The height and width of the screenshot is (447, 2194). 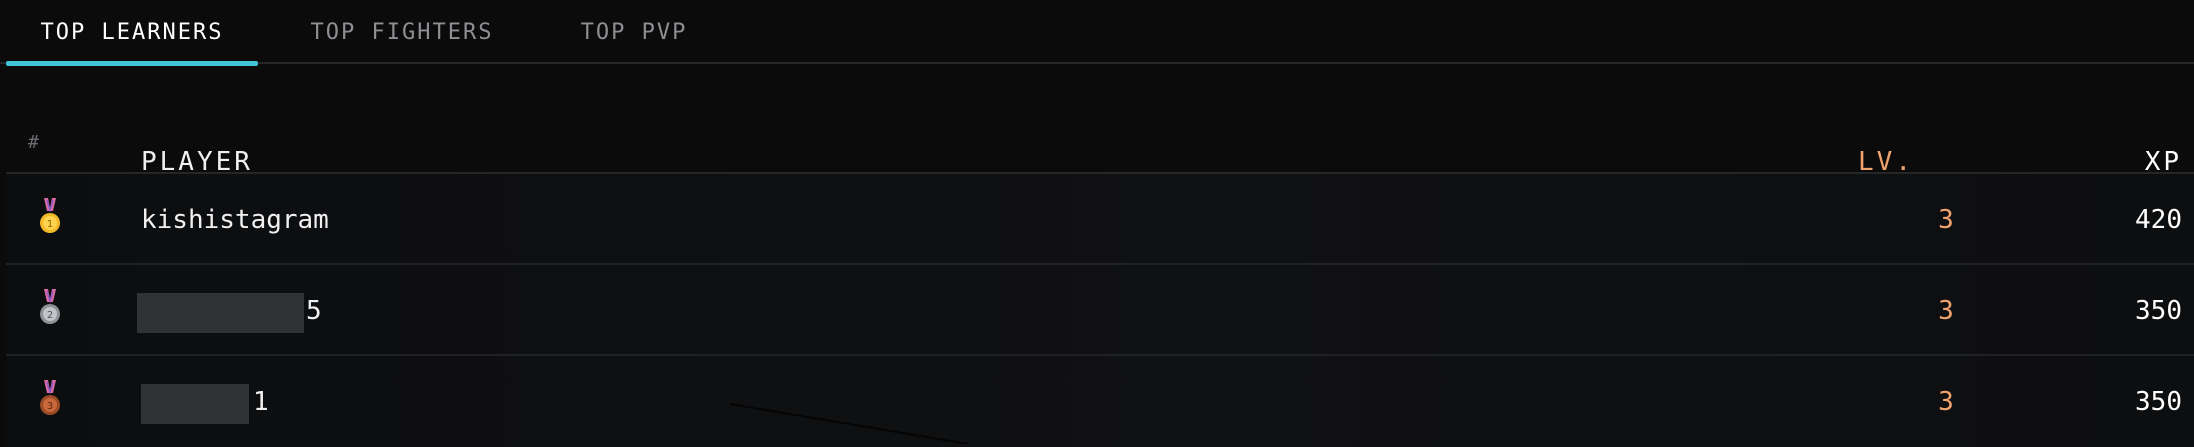 I want to click on table-header-row: # PLAYER LV. XP, so click(x=1100, y=146).